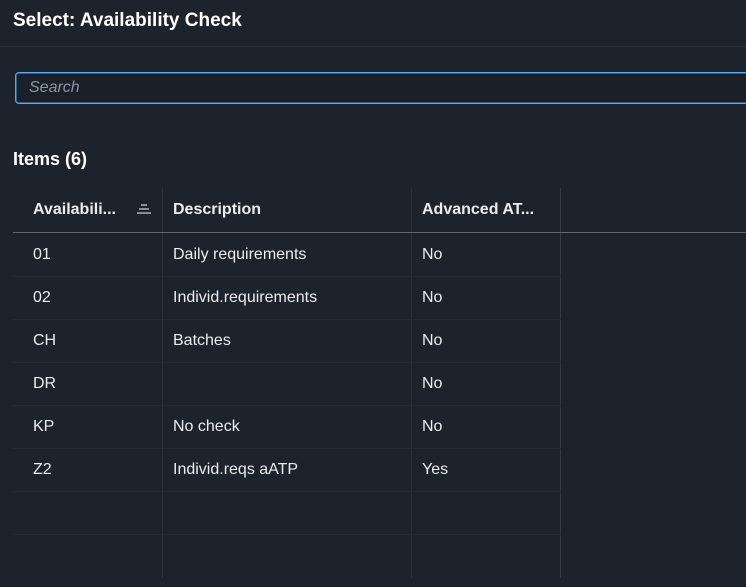 This screenshot has height=587, width=746. Describe the element at coordinates (42, 297) in the screenshot. I see `cell-code: 02` at that location.